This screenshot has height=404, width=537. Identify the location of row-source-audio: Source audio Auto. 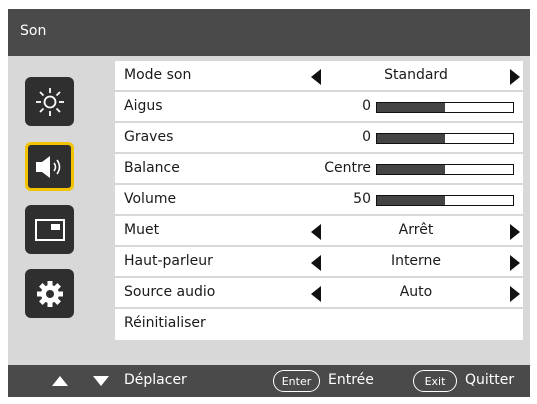
(319, 293).